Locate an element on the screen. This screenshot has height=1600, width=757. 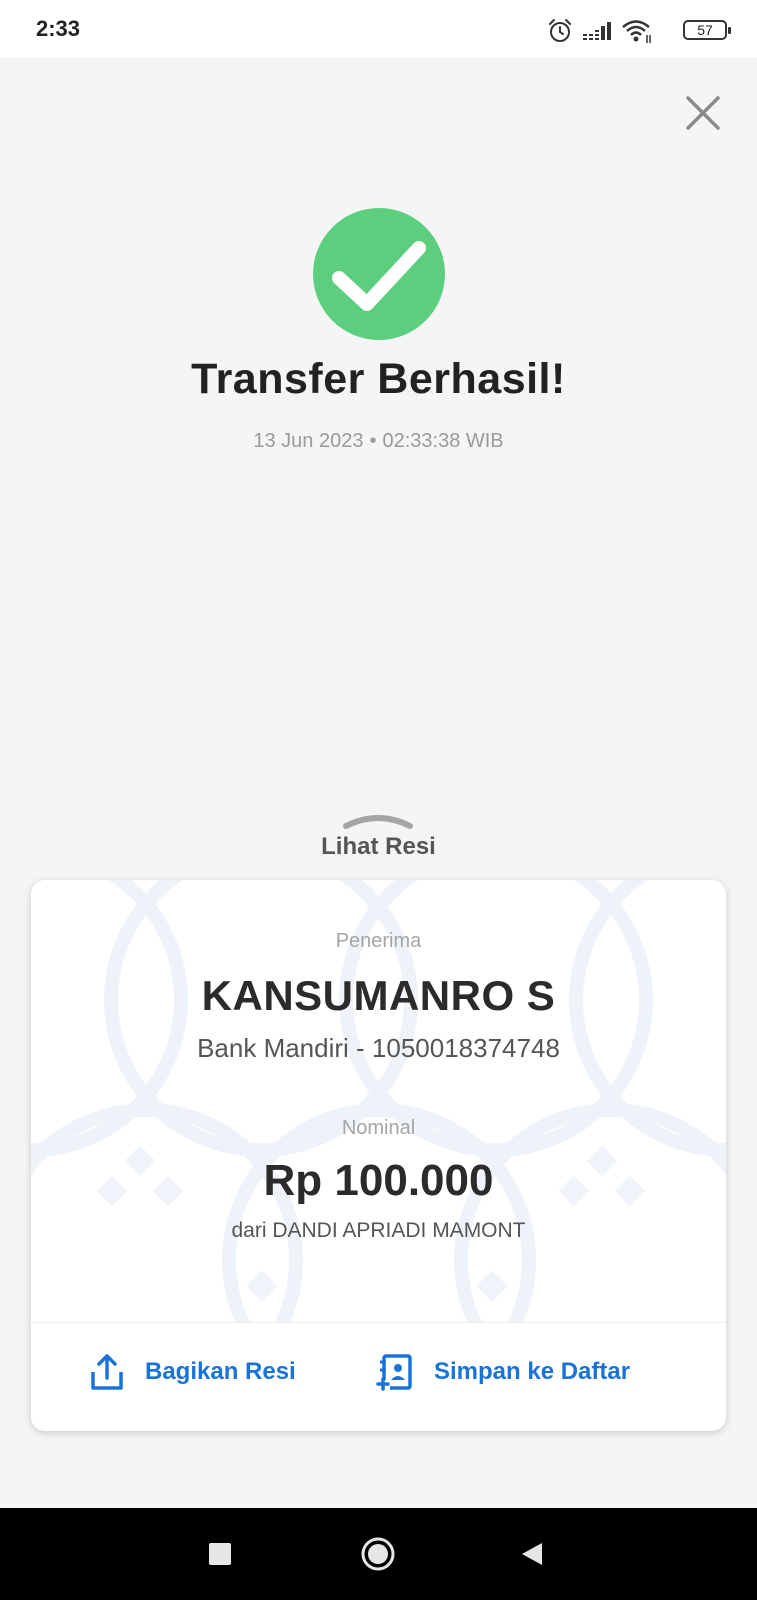
status-icons: 57 is located at coordinates (639, 30).